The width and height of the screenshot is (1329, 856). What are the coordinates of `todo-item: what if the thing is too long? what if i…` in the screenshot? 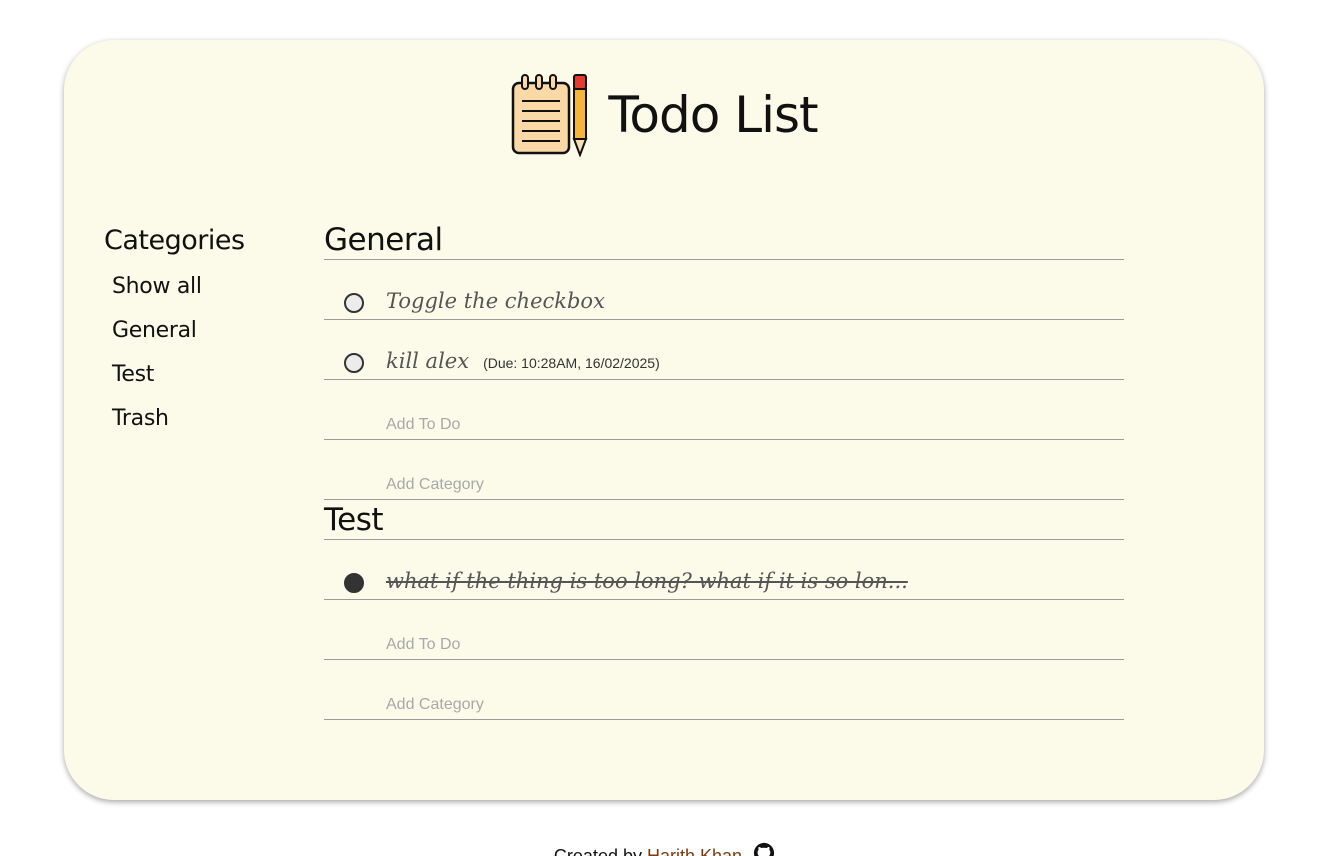 It's located at (724, 570).